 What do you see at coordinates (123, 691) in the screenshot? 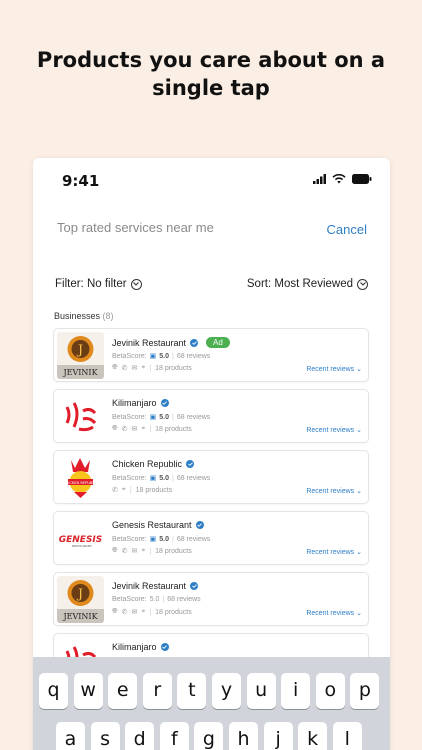
I see `key-e: e` at bounding box center [123, 691].